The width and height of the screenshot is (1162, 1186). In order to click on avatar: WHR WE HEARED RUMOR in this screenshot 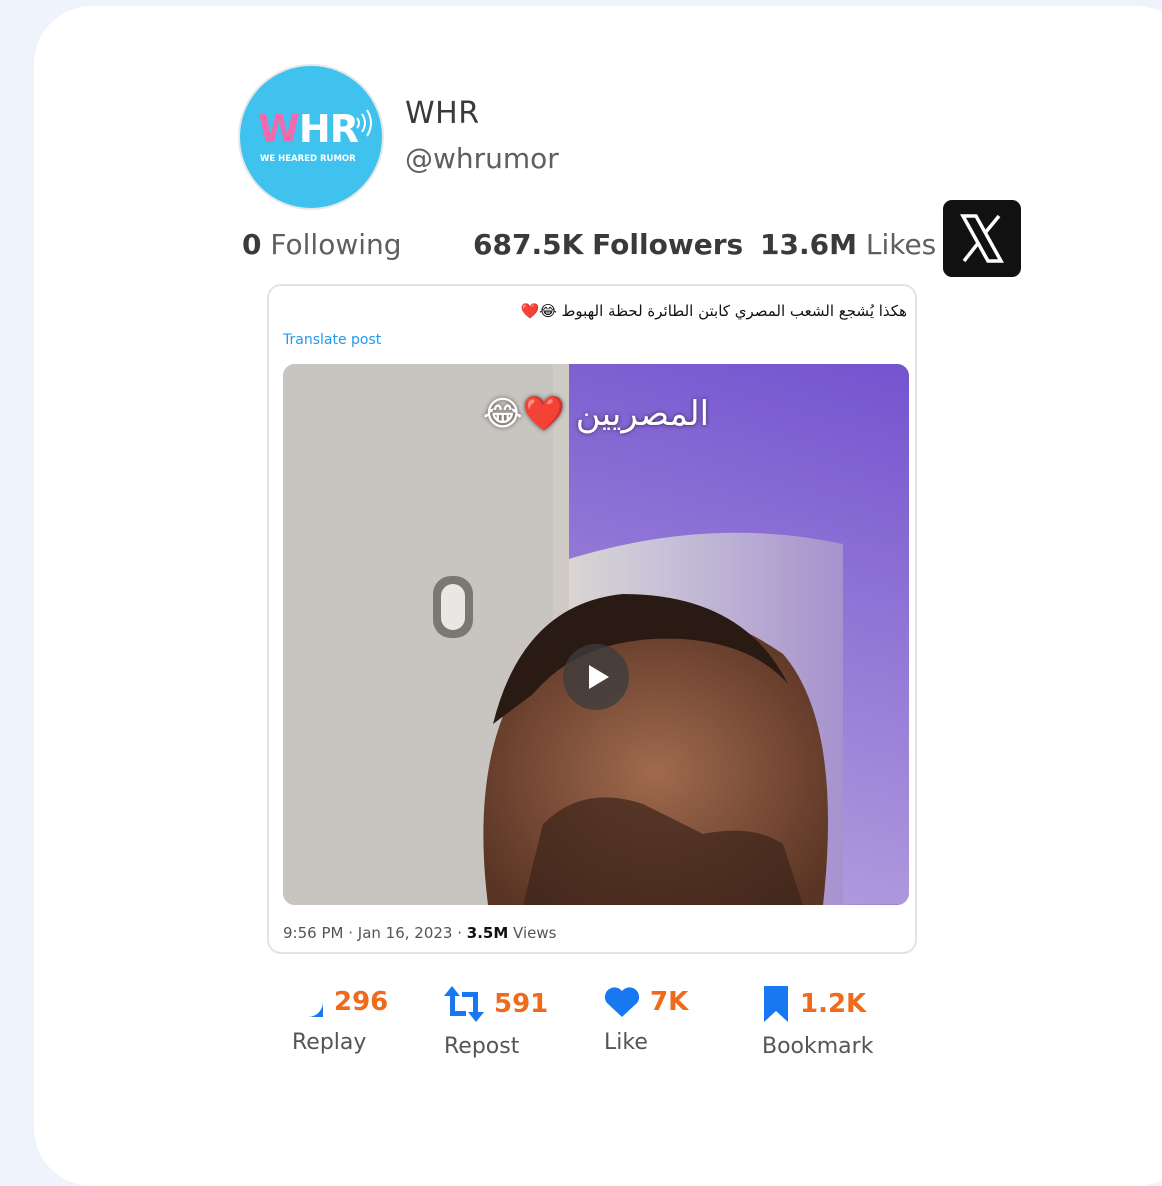, I will do `click(311, 137)`.